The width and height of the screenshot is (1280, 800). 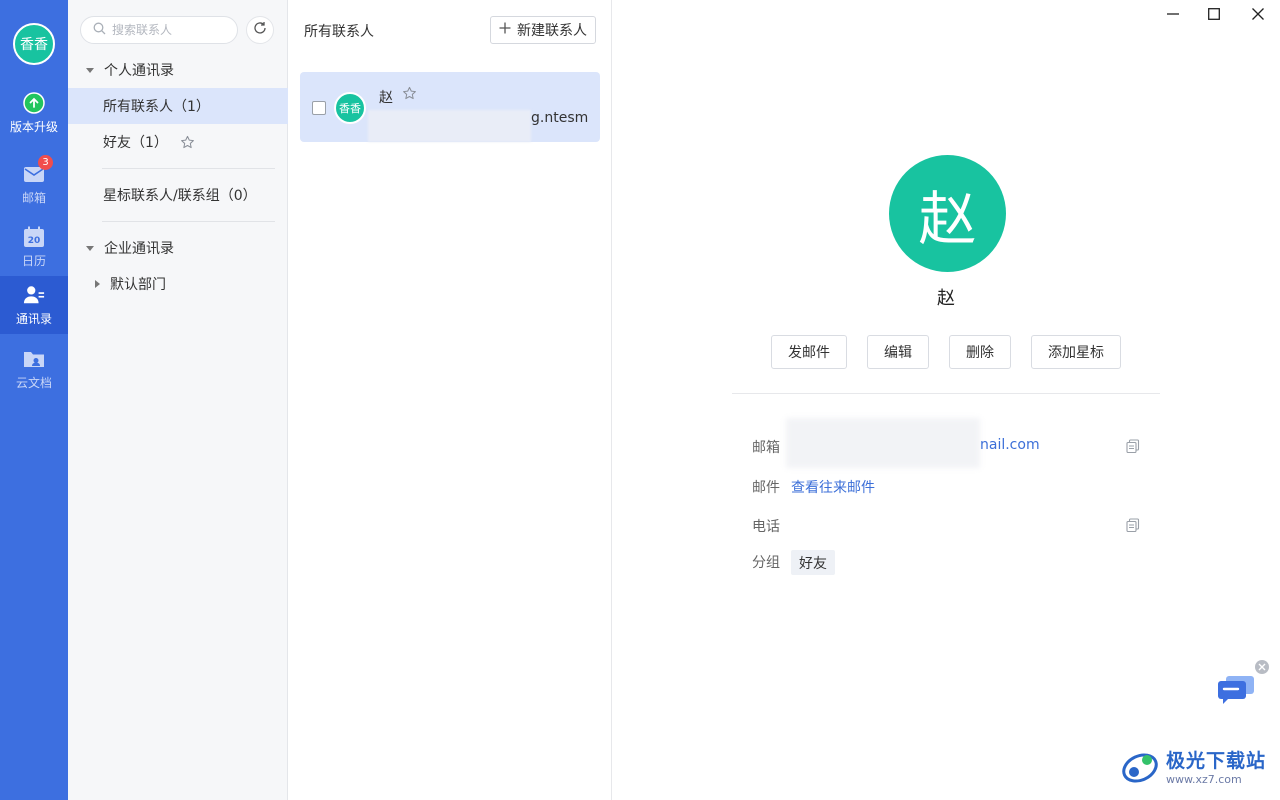 I want to click on tree-item-all-contacts: 所有联系人（1）, so click(x=178, y=106).